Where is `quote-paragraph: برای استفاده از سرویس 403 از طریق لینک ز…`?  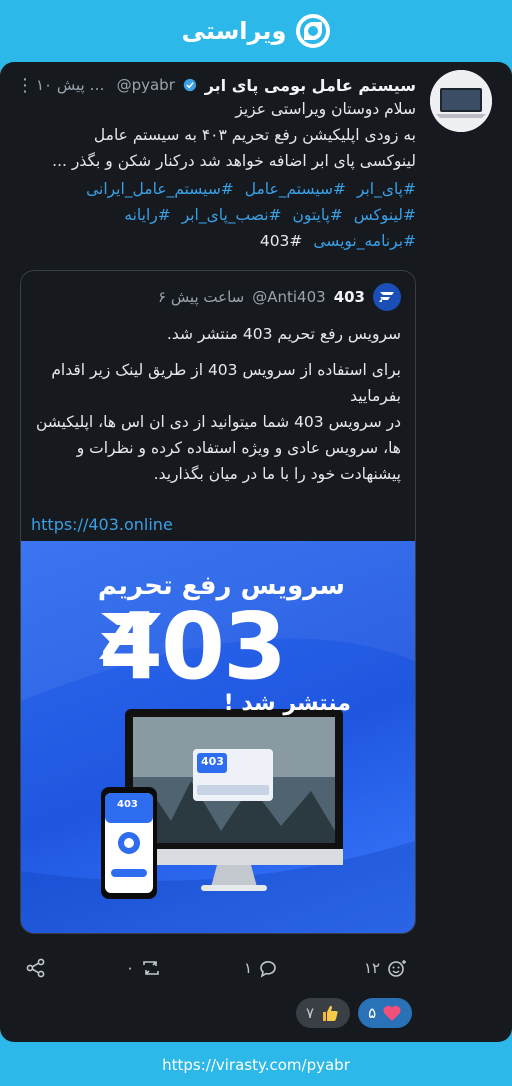
quote-paragraph: برای استفاده از سرویس 403 از طریق لینک ز… is located at coordinates (226, 383).